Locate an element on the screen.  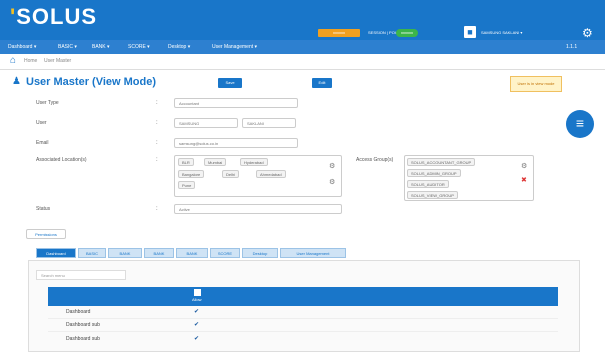
location-tag: Mumbai is located at coordinates (215, 162).